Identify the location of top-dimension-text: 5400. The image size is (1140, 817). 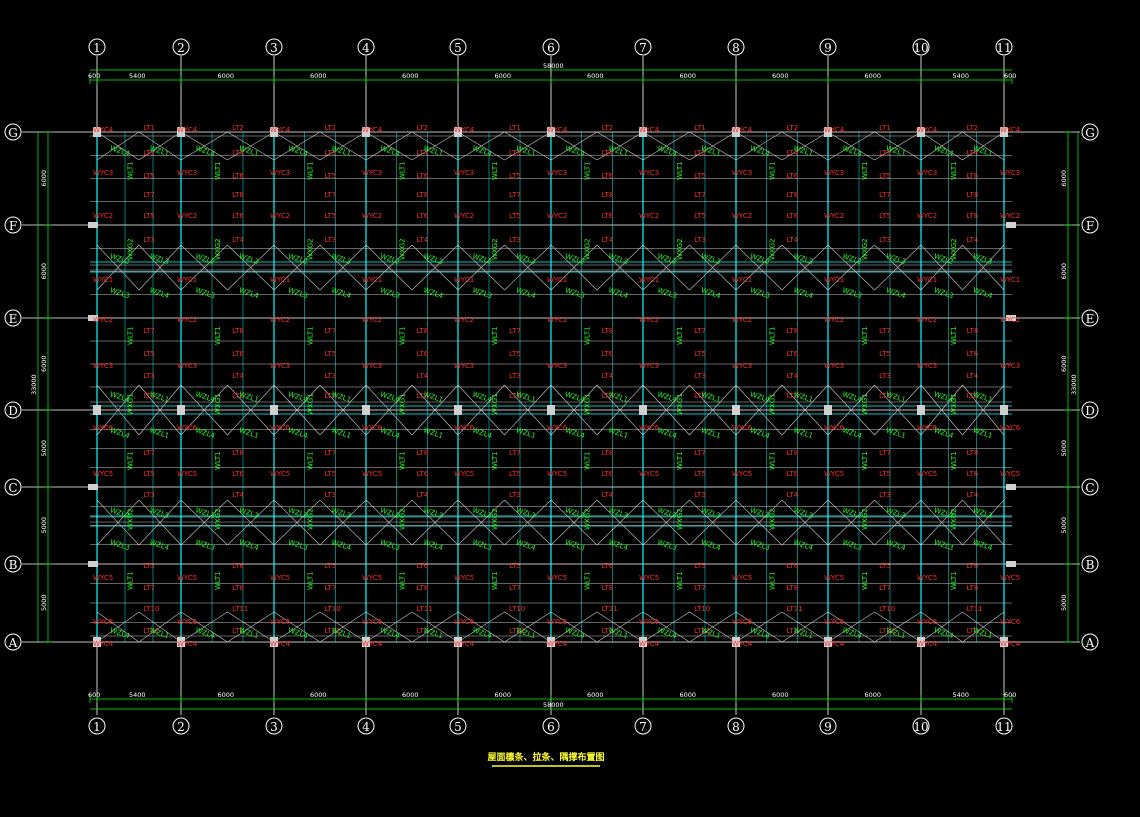
(961, 76).